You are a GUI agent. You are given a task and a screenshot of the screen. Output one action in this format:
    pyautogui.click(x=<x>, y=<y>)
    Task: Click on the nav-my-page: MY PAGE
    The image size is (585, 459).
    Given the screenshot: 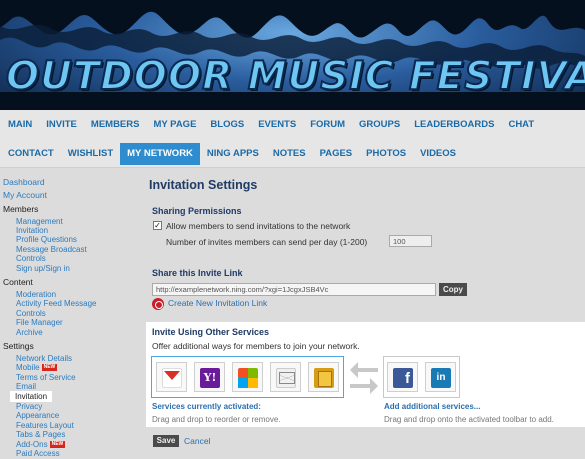 What is the action you would take?
    pyautogui.click(x=174, y=125)
    